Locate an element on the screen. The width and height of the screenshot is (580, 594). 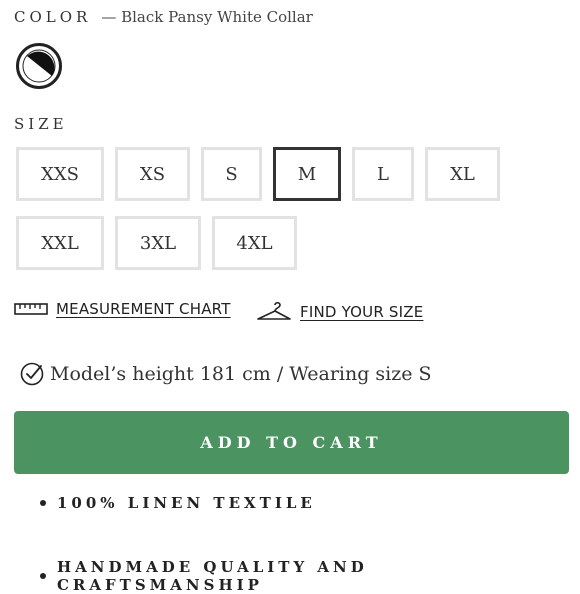
color-row: COLOR — Black Pansy White Collar is located at coordinates (163, 18).